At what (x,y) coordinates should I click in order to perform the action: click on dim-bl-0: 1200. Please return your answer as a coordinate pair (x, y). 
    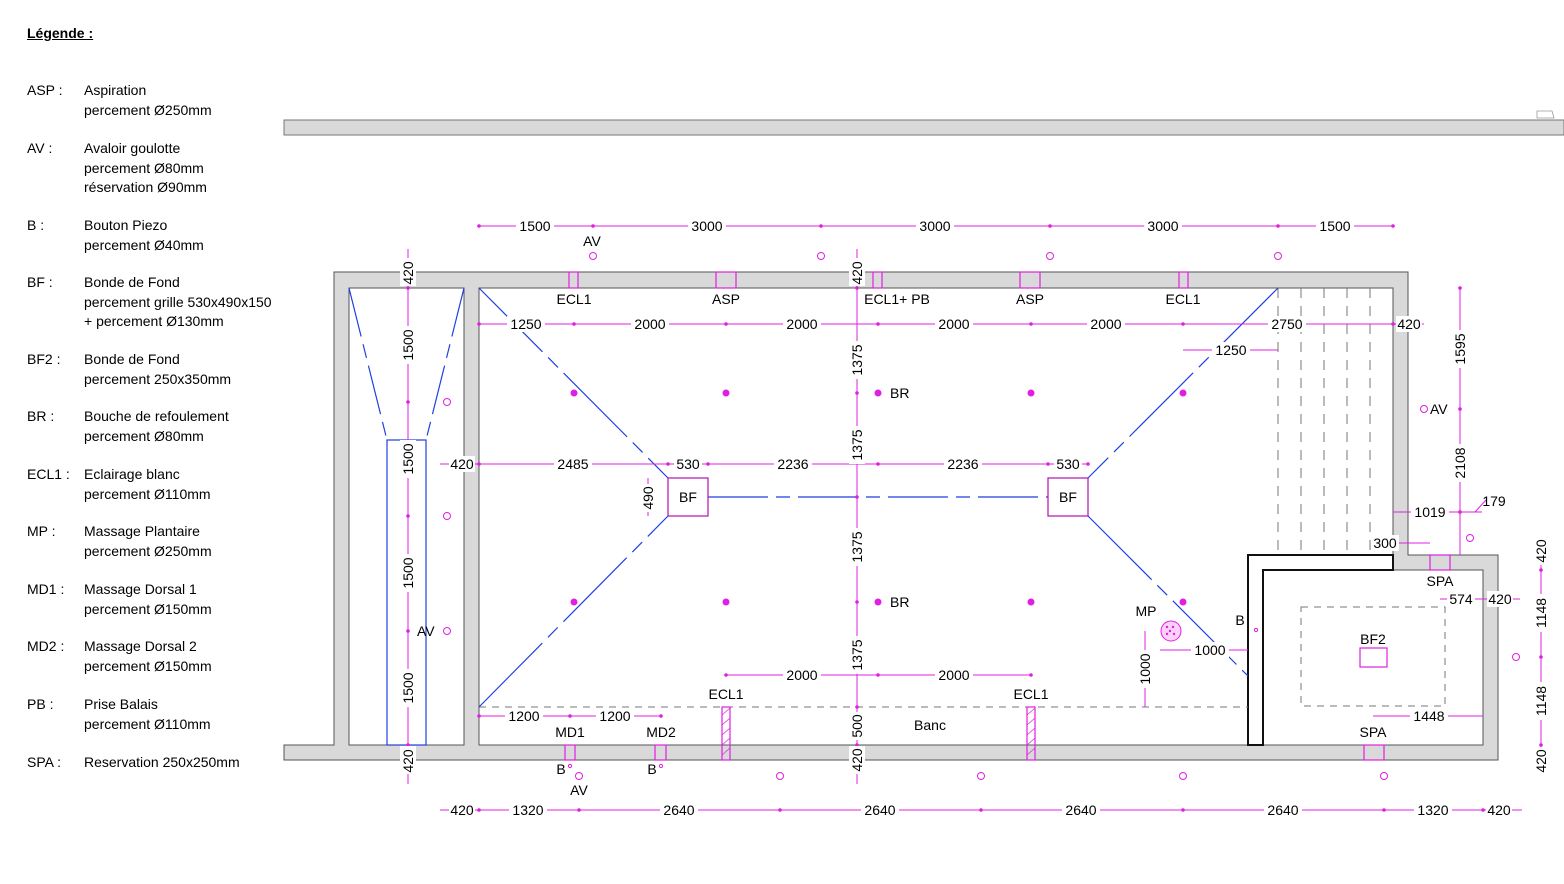
    Looking at the image, I should click on (523, 716).